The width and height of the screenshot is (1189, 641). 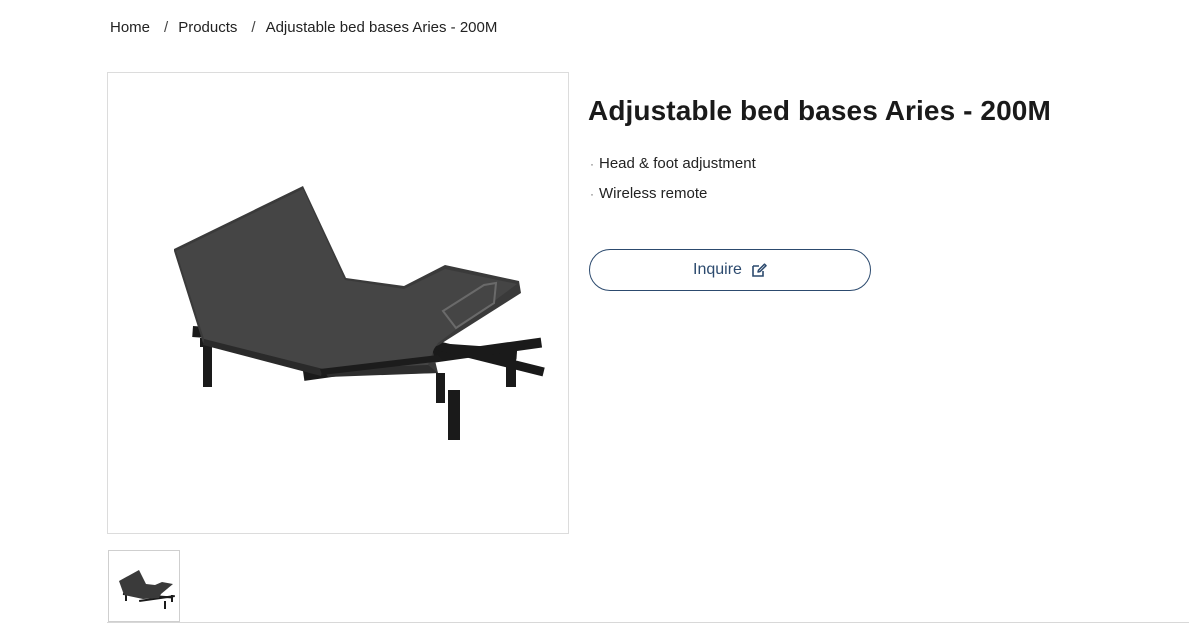 I want to click on feature-item: · Wireless remote, so click(x=673, y=199).